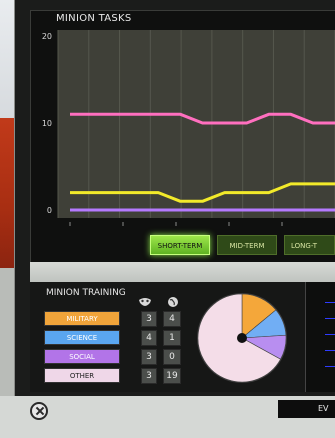 Image resolution: width=335 pixels, height=438 pixels. What do you see at coordinates (172, 376) in the screenshot?
I see `training-value-2: 19` at bounding box center [172, 376].